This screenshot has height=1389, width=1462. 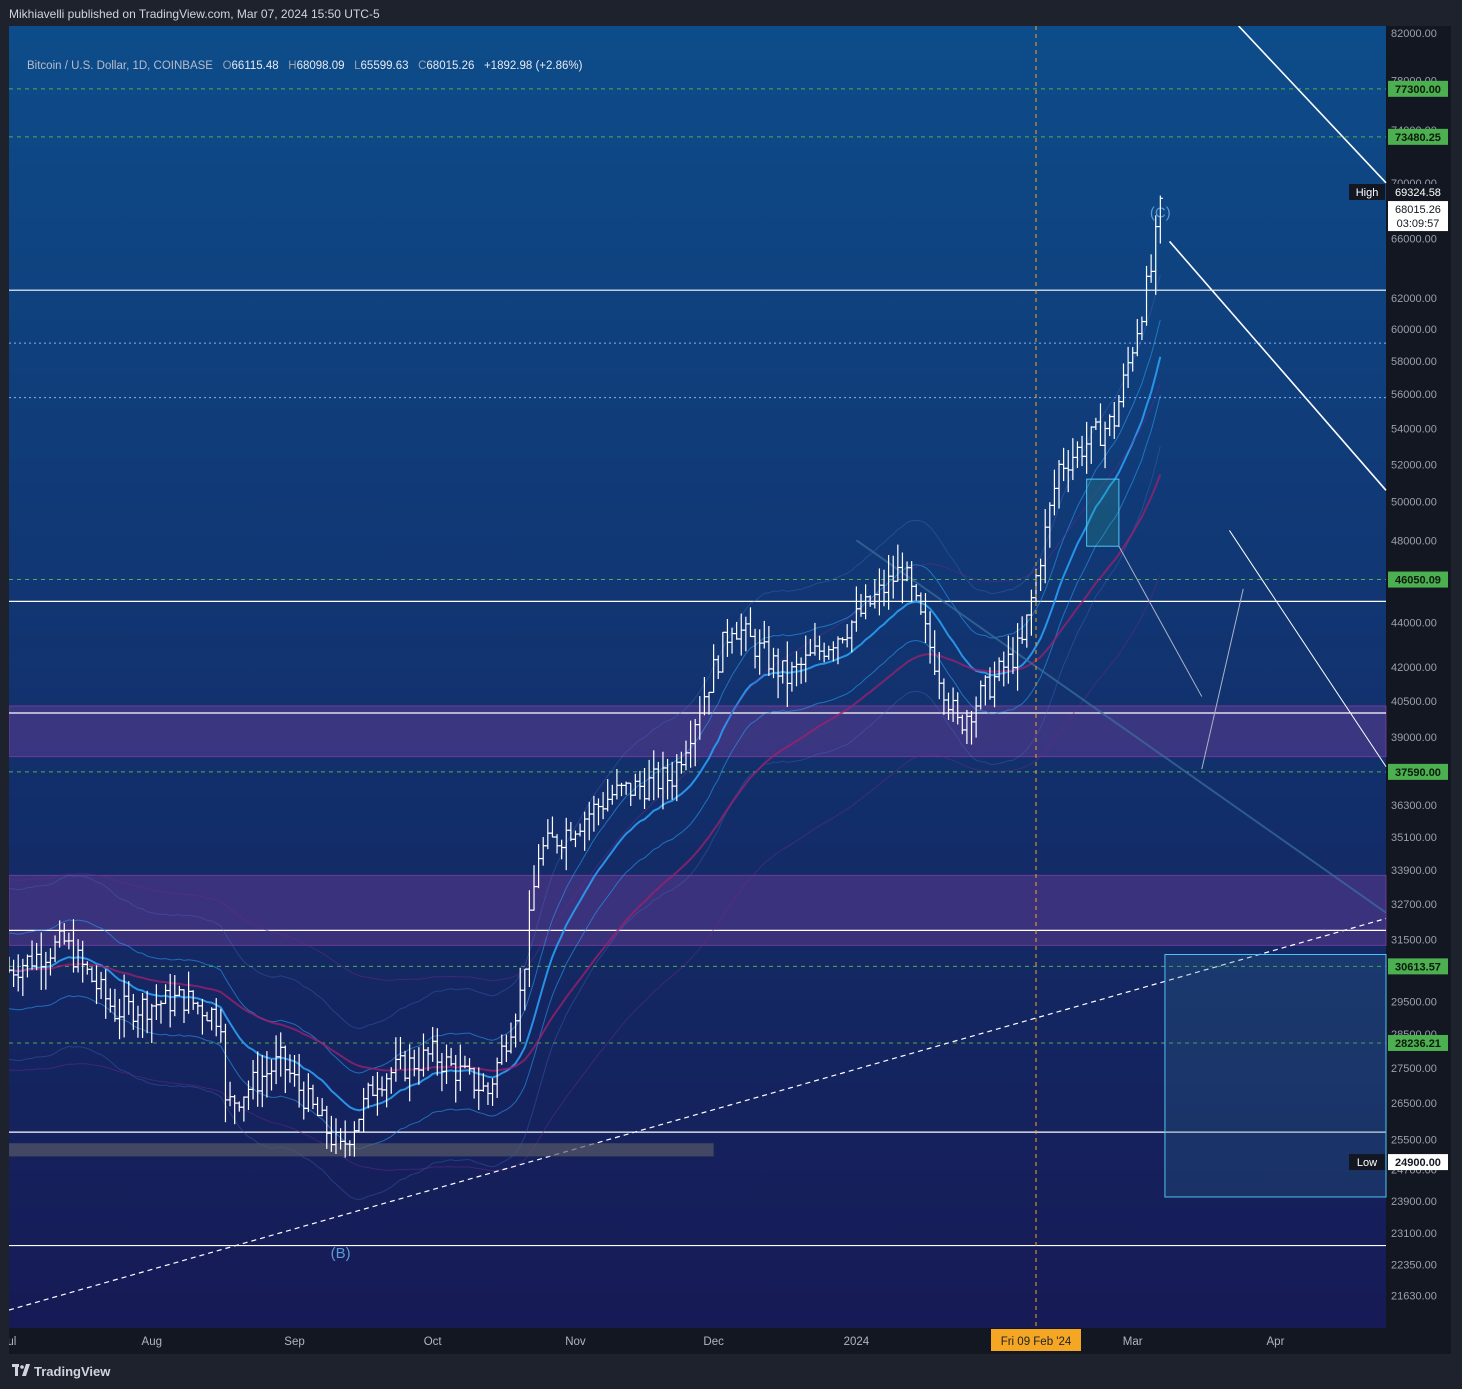 What do you see at coordinates (320, 66) in the screenshot?
I see `high-value: 68098.09` at bounding box center [320, 66].